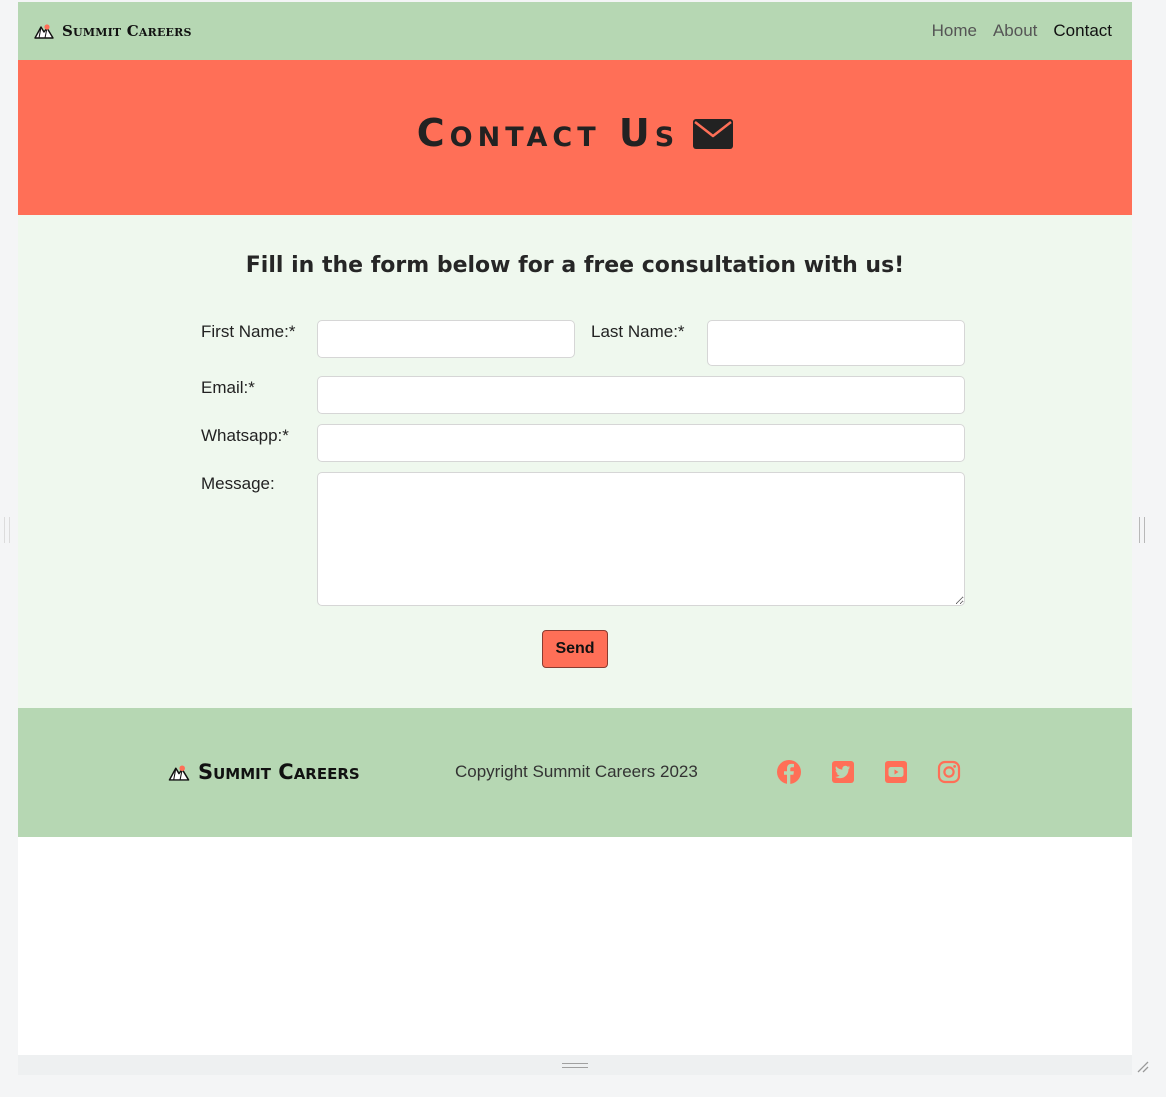 This screenshot has width=1166, height=1097. What do you see at coordinates (127, 31) in the screenshot?
I see `brand-name: Summit Careers` at bounding box center [127, 31].